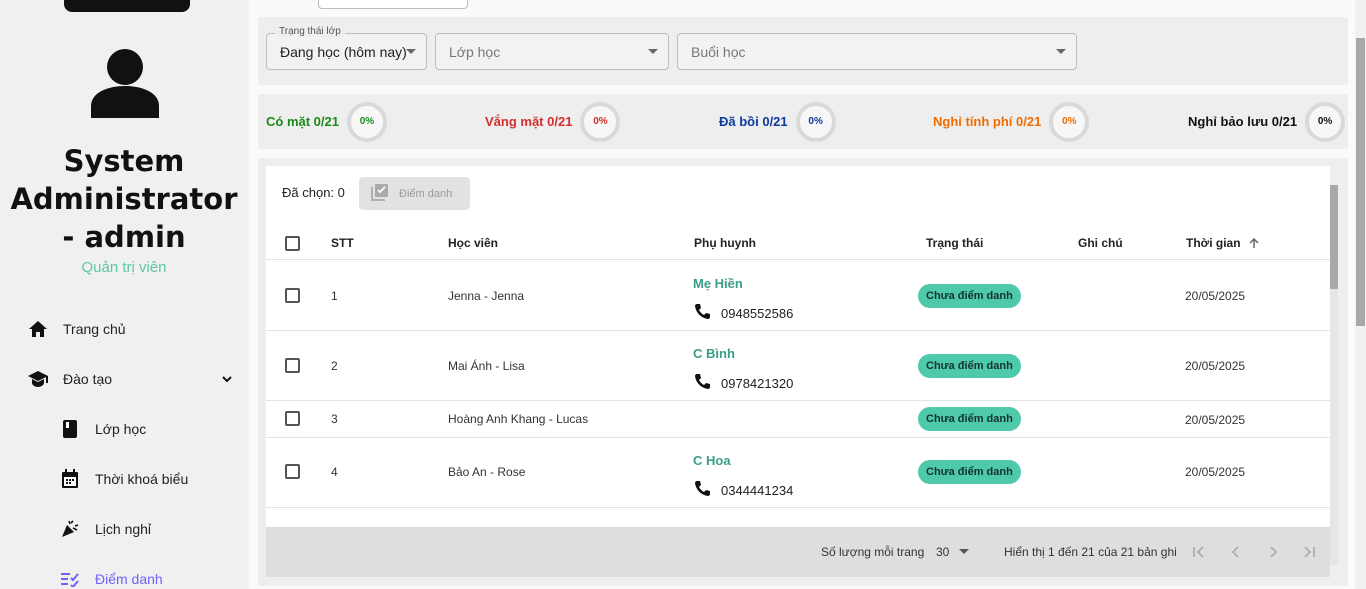  What do you see at coordinates (380, 193) in the screenshot?
I see `checkbox-stack-icon` at bounding box center [380, 193].